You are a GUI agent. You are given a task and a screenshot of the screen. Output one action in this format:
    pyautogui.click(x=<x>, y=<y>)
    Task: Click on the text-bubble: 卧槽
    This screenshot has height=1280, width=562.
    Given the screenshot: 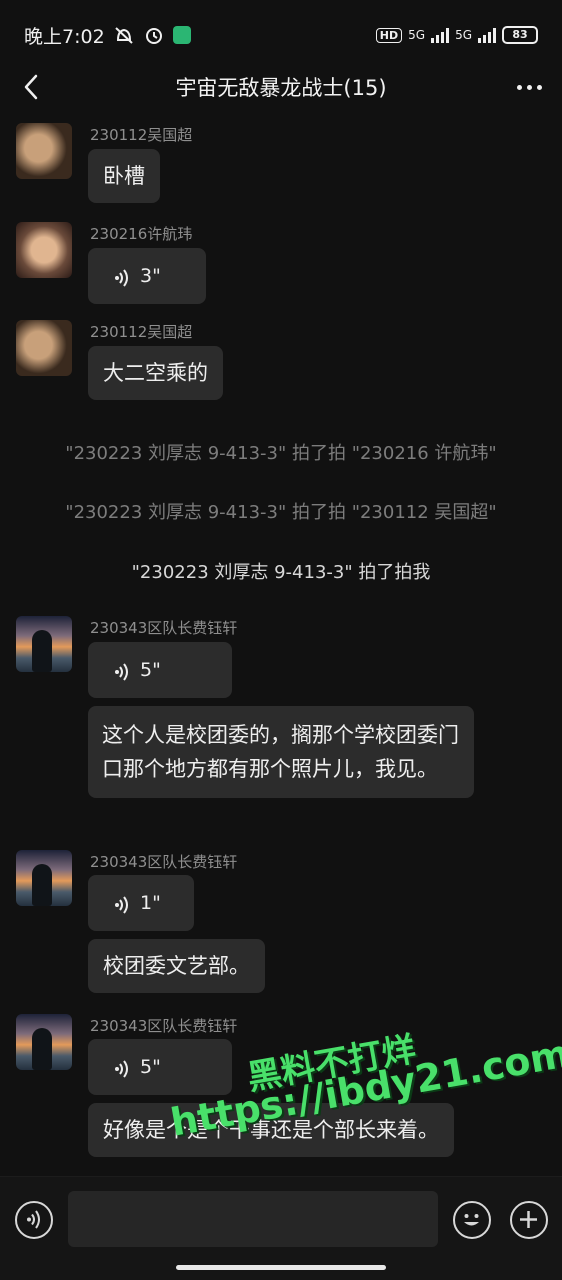 What is the action you would take?
    pyautogui.click(x=124, y=176)
    